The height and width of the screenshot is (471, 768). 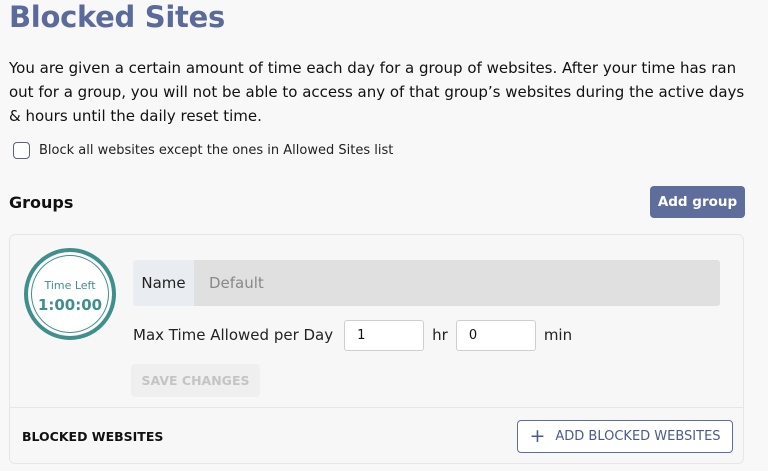 I want to click on group-name-row: Name Default, so click(x=426, y=283).